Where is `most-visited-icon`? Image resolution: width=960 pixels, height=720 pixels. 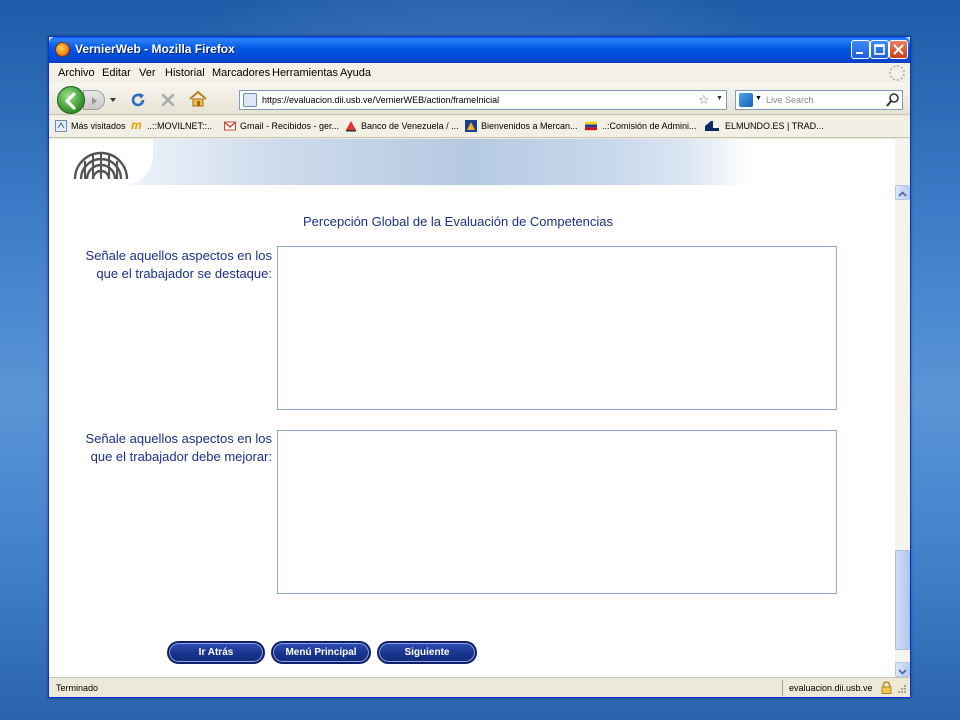
most-visited-icon is located at coordinates (61, 126).